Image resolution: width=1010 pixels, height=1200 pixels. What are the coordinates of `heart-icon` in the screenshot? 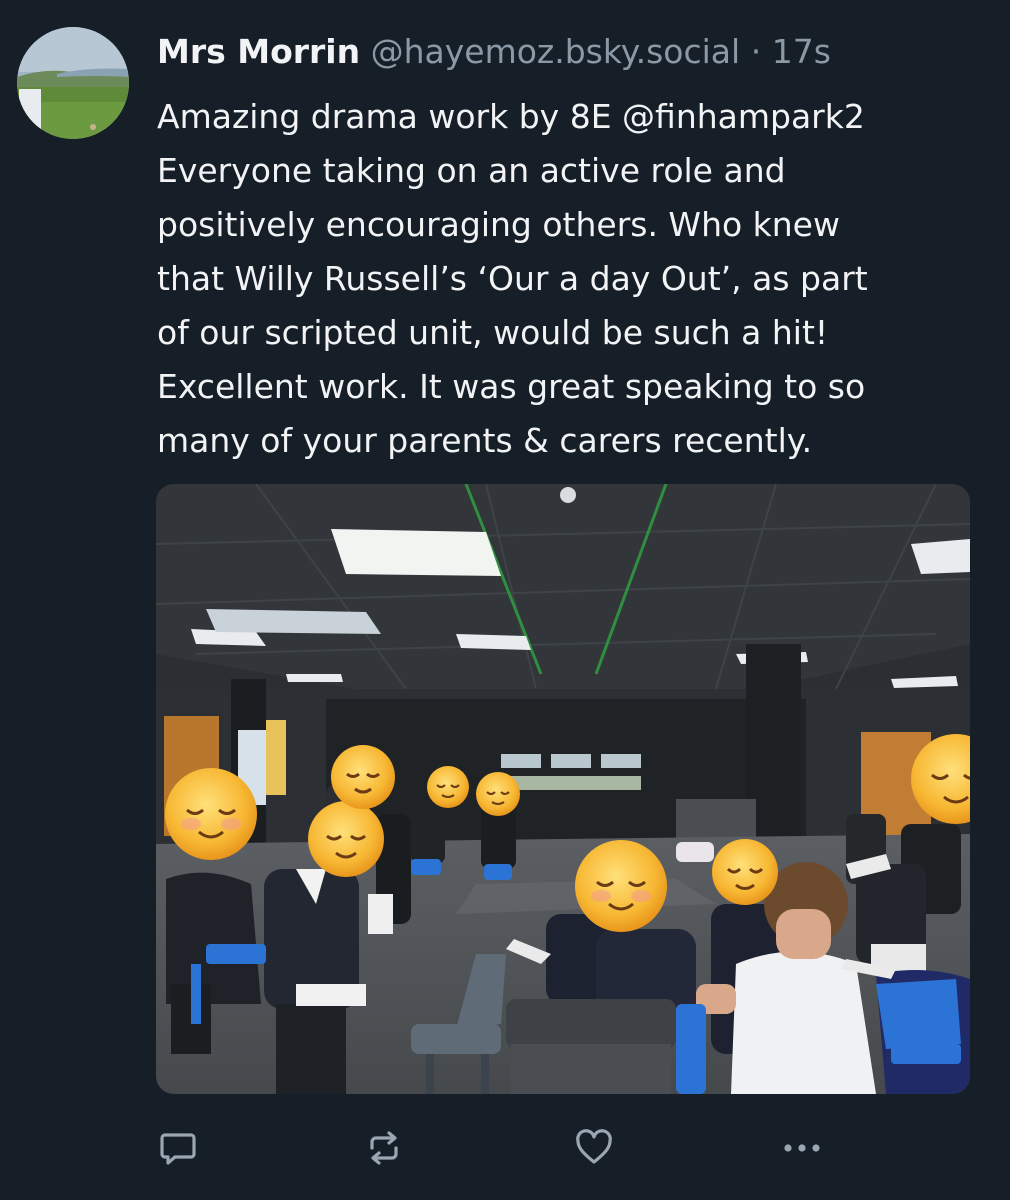 It's located at (594, 1146).